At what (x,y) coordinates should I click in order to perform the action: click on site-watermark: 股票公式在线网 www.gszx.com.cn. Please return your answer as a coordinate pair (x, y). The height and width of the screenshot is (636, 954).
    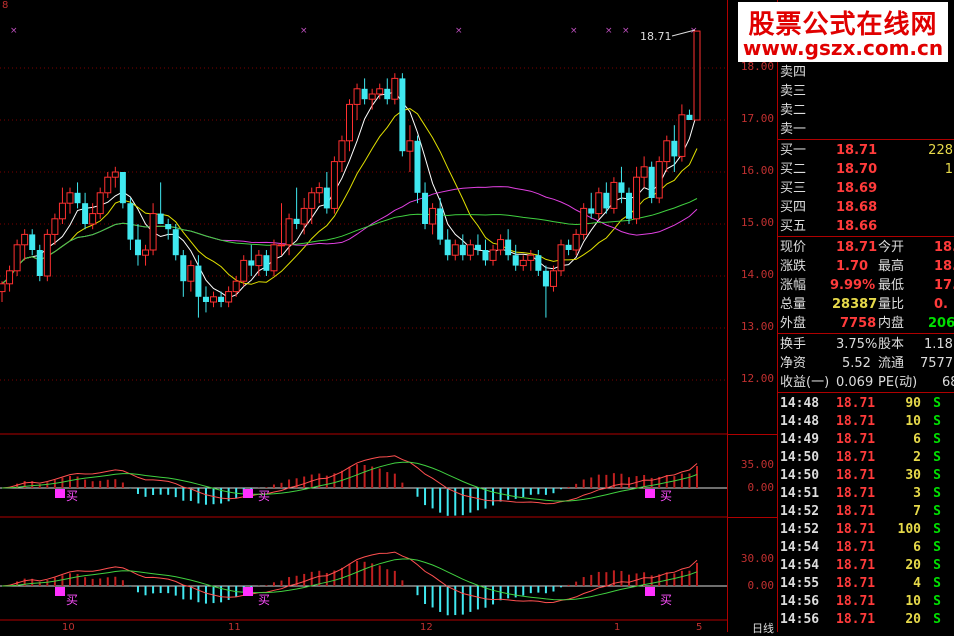
    Looking at the image, I should click on (843, 32).